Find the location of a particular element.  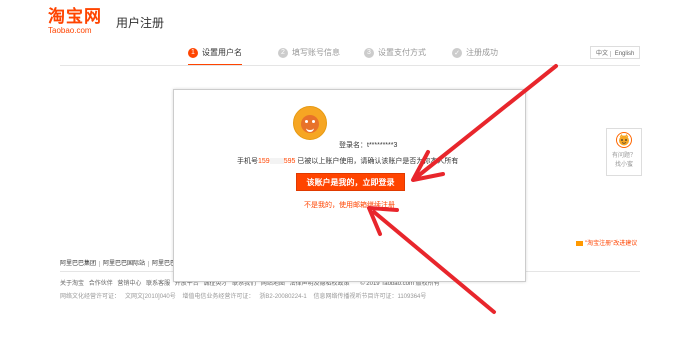

step-number: 3 is located at coordinates (369, 52).